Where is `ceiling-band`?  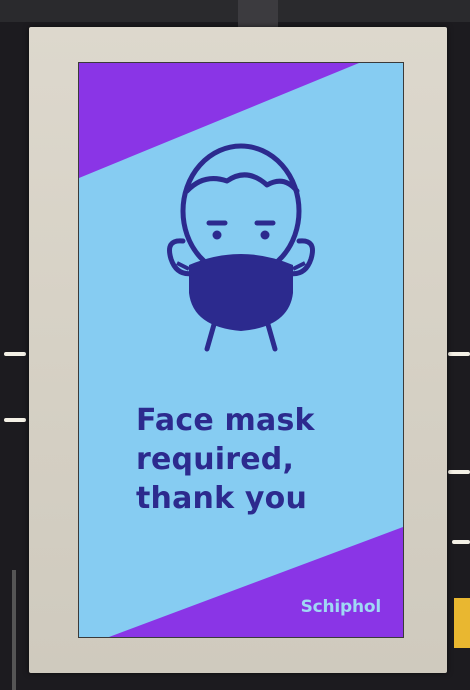 ceiling-band is located at coordinates (235, 11).